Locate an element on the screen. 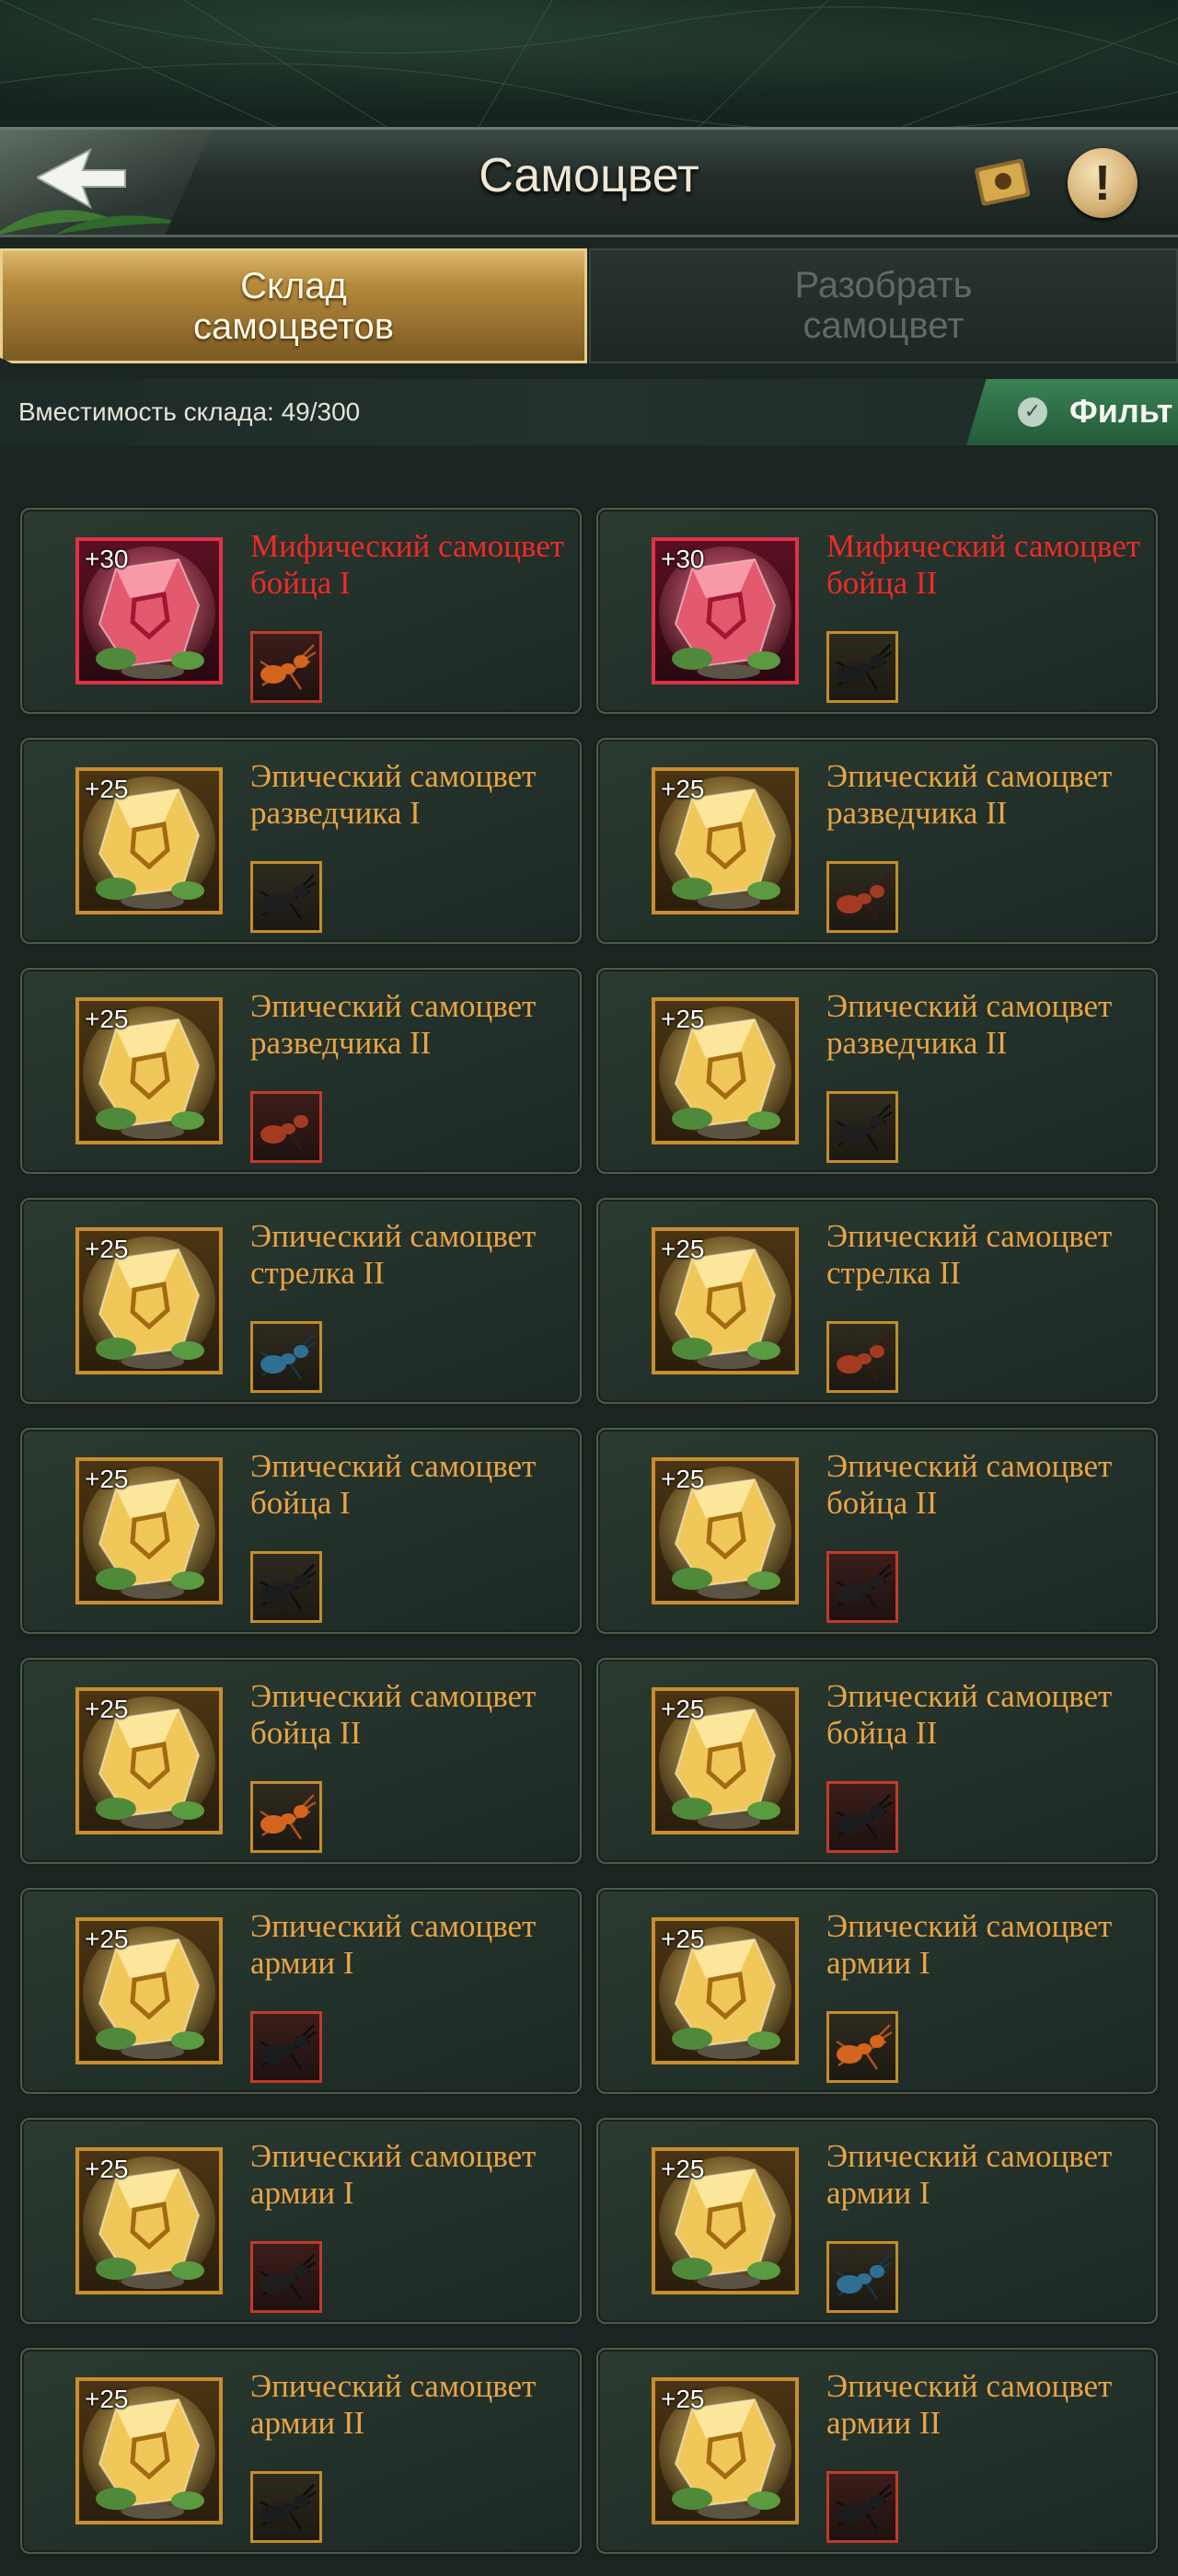  header-bar: Самоцвет ! is located at coordinates (589, 182).